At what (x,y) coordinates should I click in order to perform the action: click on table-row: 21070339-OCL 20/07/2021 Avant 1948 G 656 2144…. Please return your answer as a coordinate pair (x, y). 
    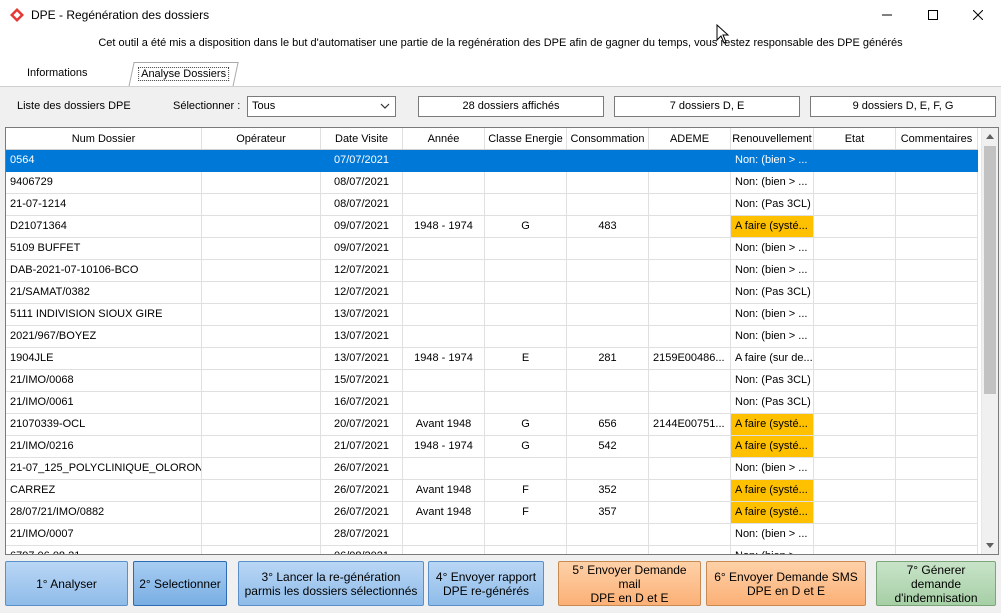
    Looking at the image, I should click on (492, 425).